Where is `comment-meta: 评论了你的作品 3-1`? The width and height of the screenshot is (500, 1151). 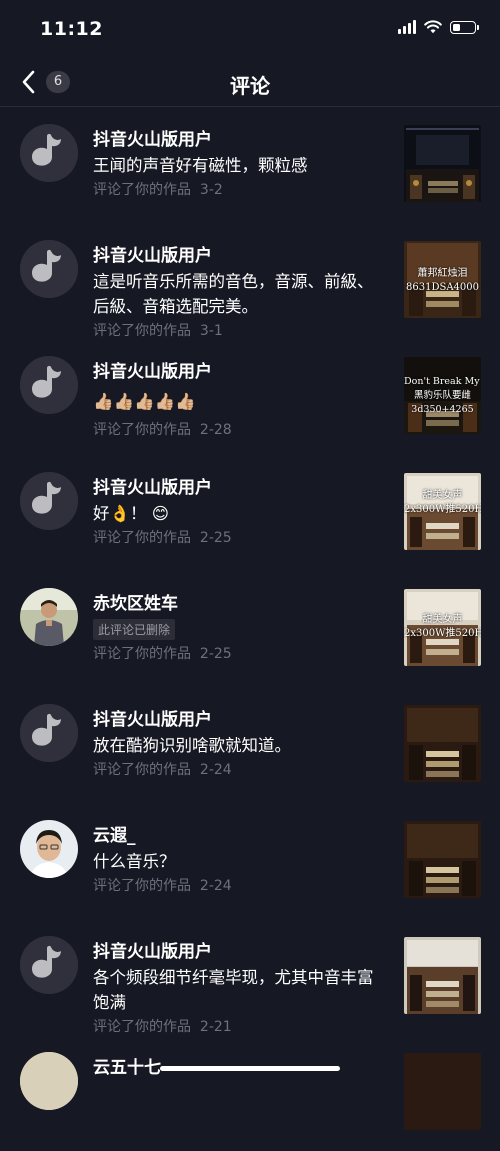
comment-meta: 评论了你的作品 3-1 is located at coordinates (158, 330).